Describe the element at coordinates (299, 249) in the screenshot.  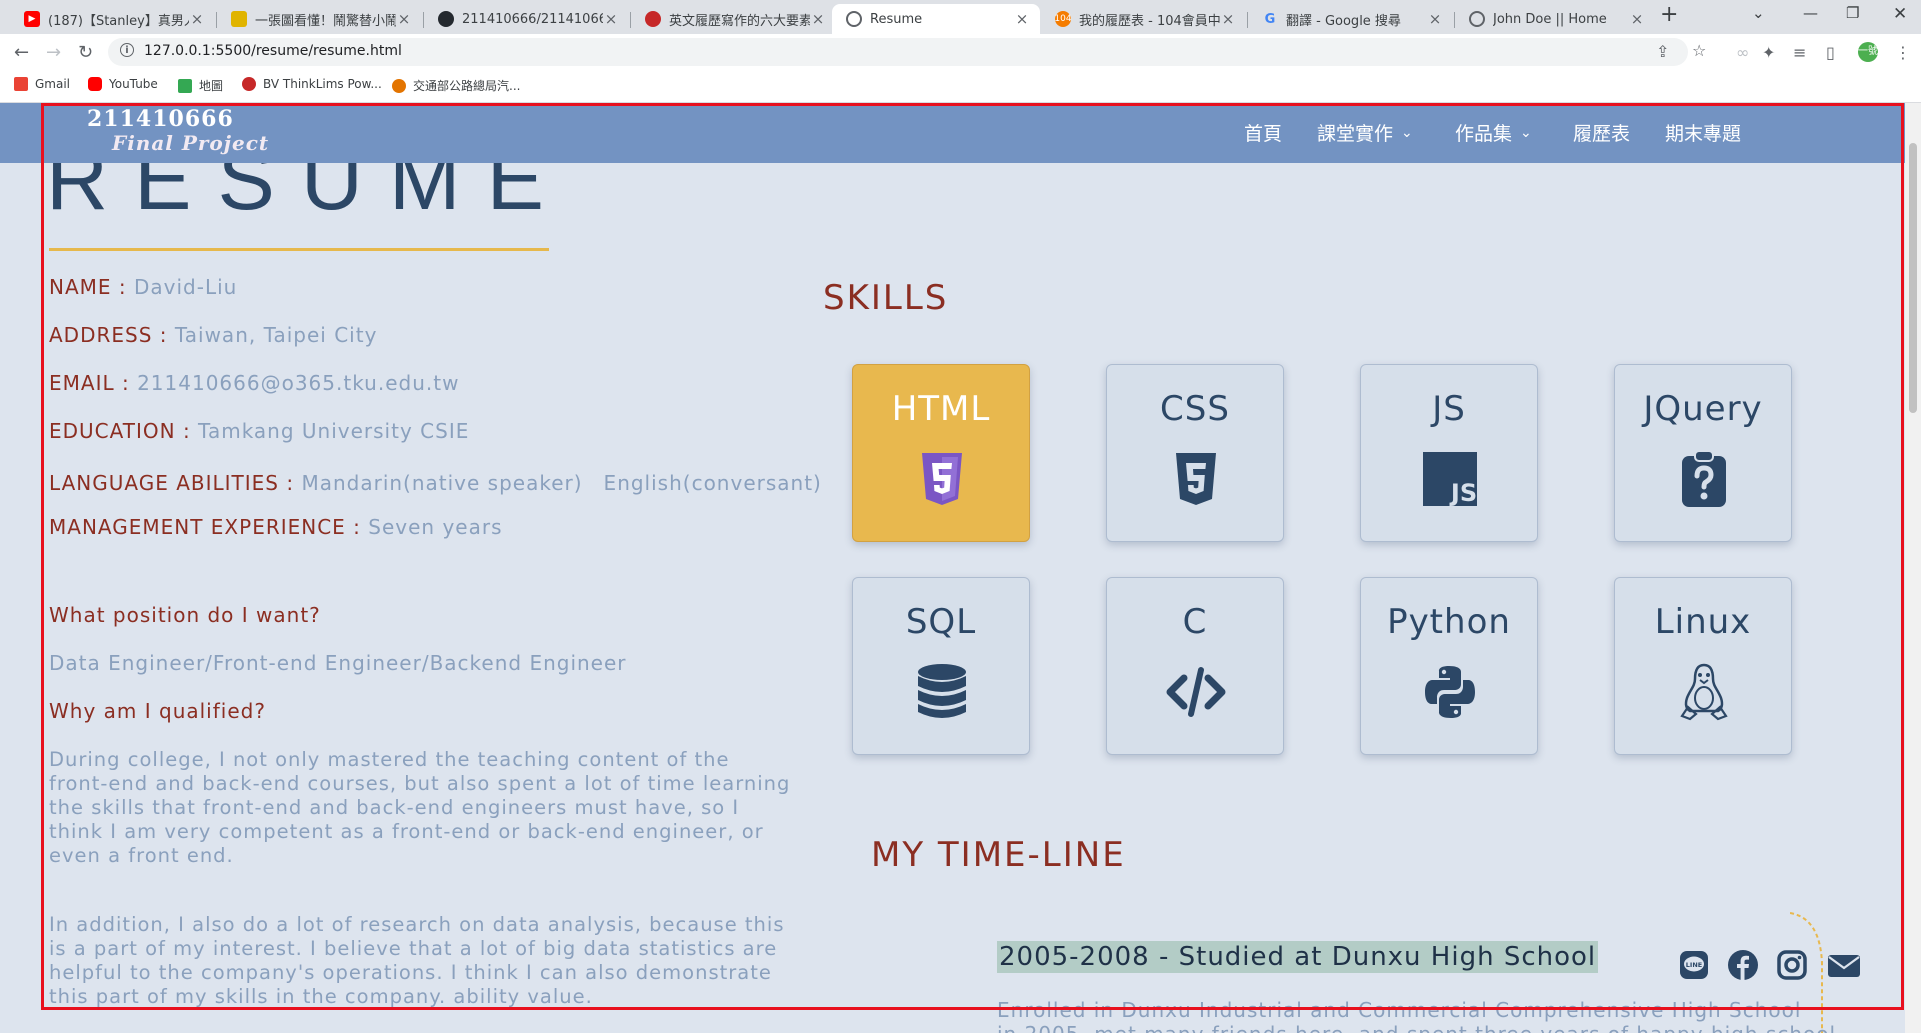
I see `title-underline` at that location.